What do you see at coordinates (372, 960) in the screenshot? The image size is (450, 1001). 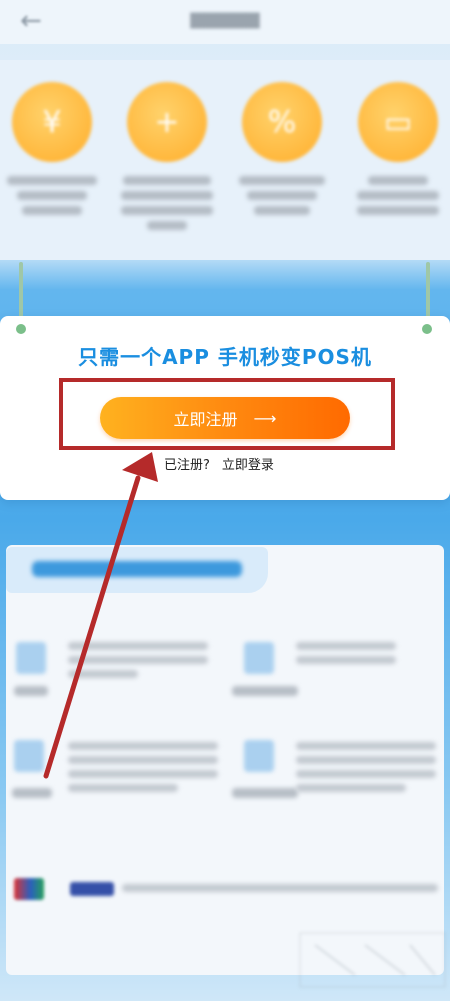 I see `watermark` at bounding box center [372, 960].